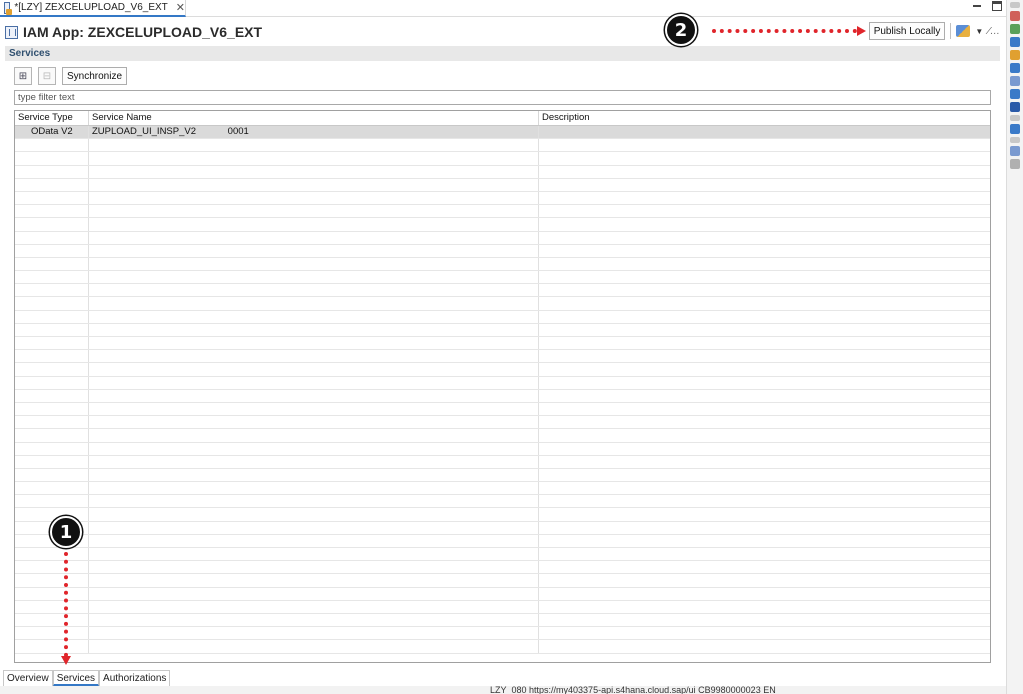  What do you see at coordinates (997, 6) in the screenshot?
I see `maximize-icon` at bounding box center [997, 6].